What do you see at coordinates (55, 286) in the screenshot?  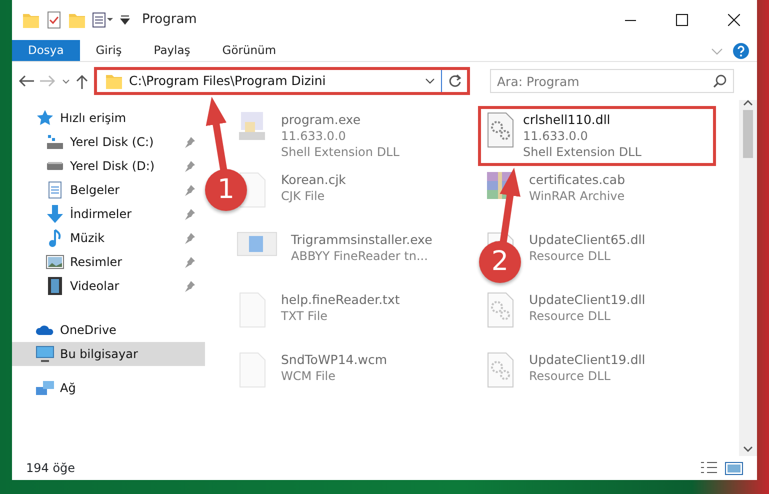 I see `film-strip-icon` at bounding box center [55, 286].